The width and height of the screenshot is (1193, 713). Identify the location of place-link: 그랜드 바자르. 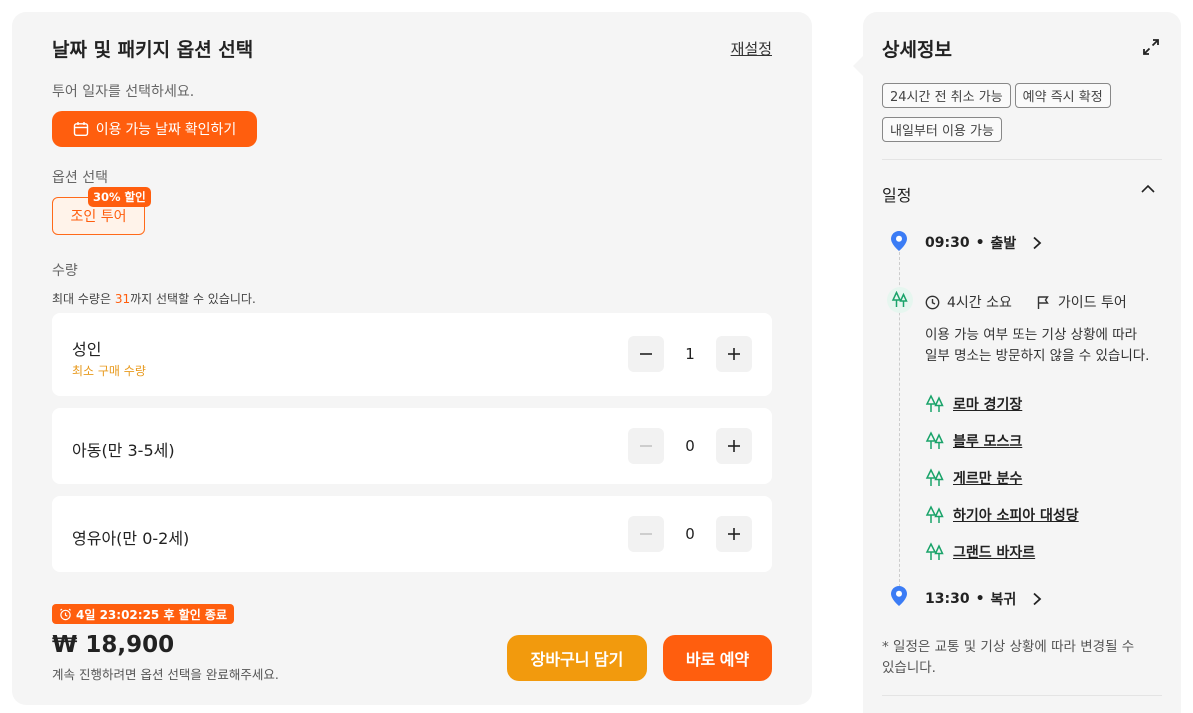
(980, 552).